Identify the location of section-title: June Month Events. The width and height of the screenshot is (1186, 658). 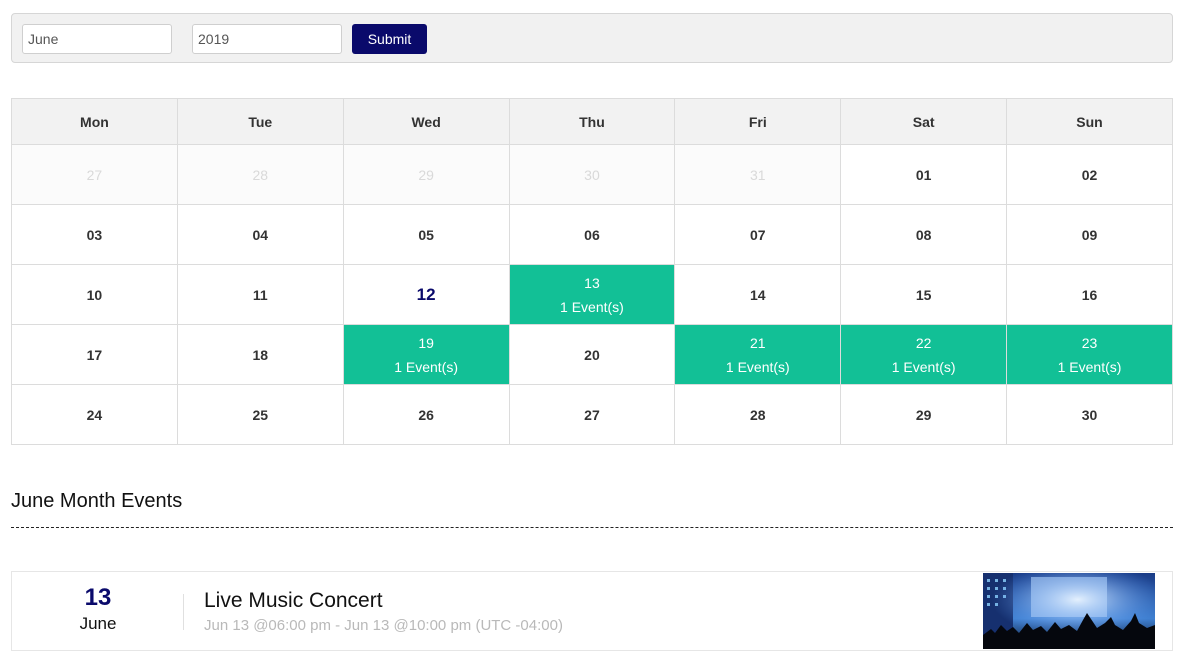
(97, 501).